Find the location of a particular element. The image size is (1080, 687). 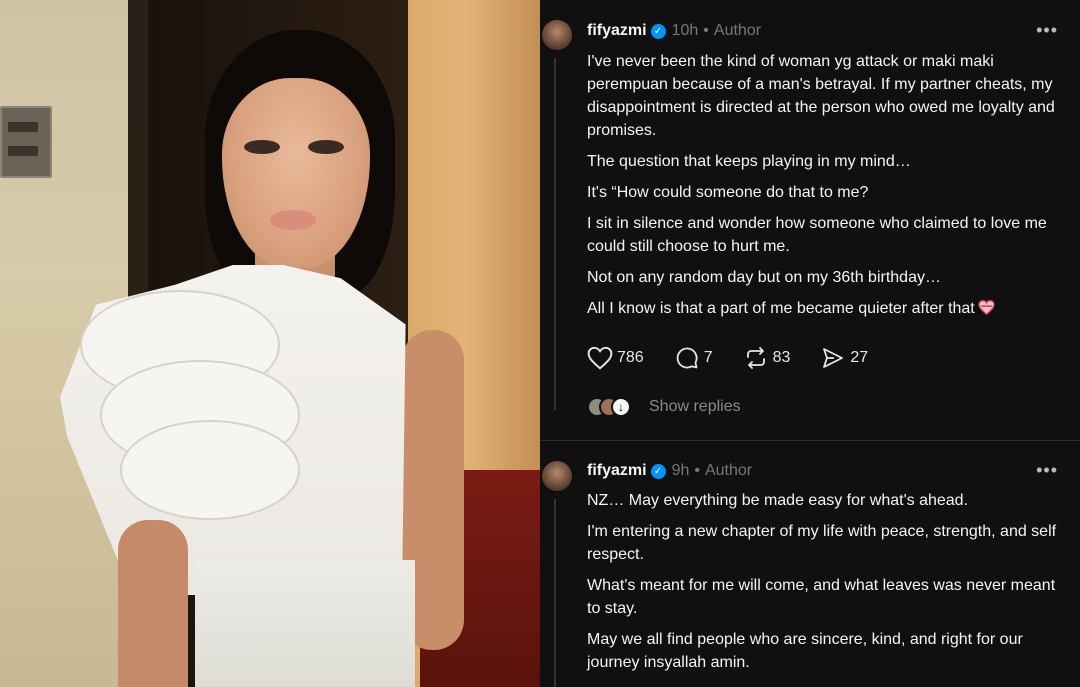

post-header: fifyazmi ✓ 10h • Author is located at coordinates (674, 31).